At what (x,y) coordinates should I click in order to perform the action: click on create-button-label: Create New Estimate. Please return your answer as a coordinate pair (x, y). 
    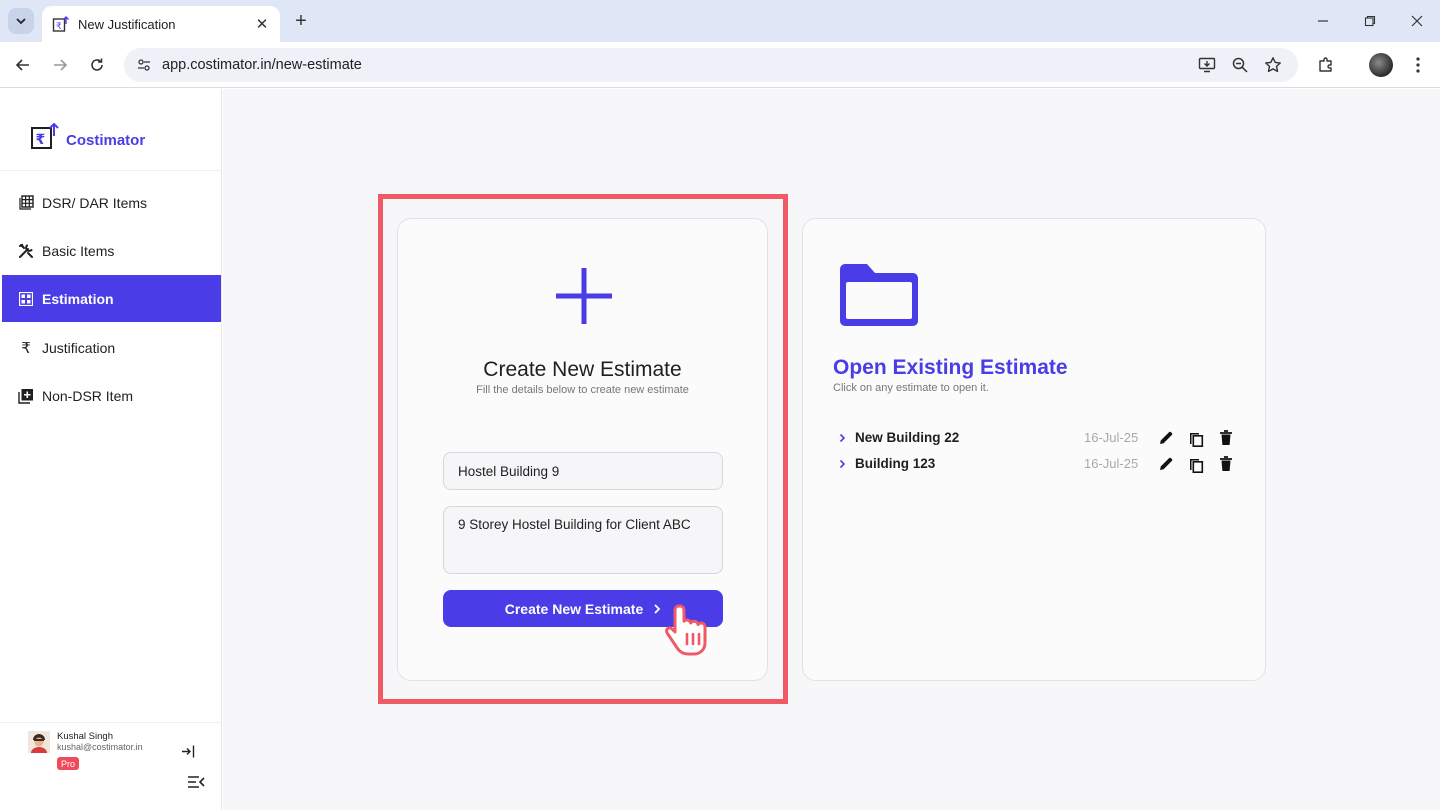
    Looking at the image, I should click on (574, 608).